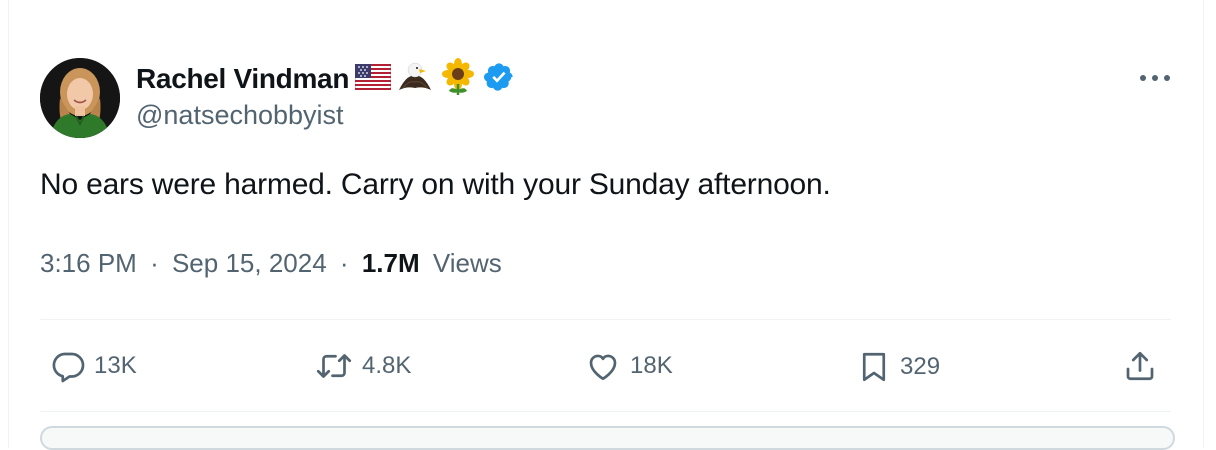 This screenshot has height=450, width=1216. I want to click on us-flag-icon, so click(373, 79).